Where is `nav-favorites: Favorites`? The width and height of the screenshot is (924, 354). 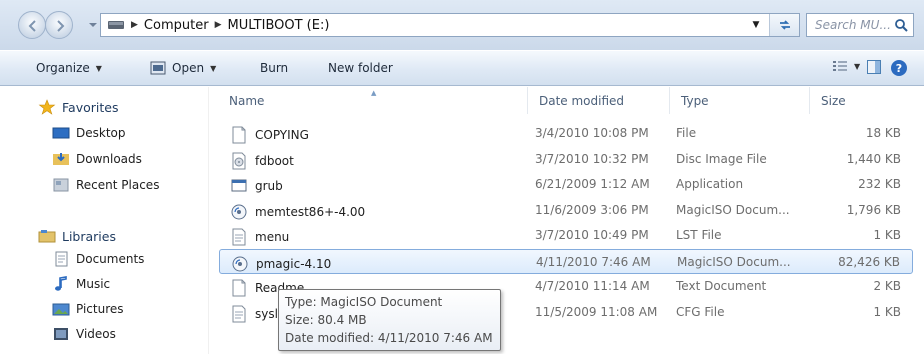
nav-favorites: Favorites is located at coordinates (78, 107).